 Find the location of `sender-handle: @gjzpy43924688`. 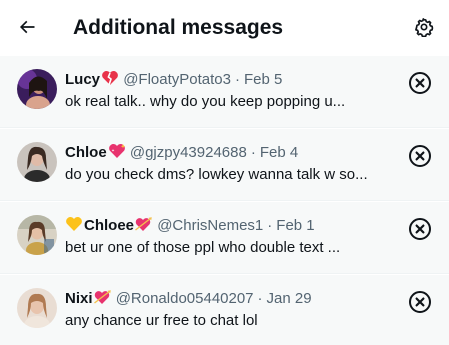

sender-handle: @gjzpy43924688 is located at coordinates (188, 152).